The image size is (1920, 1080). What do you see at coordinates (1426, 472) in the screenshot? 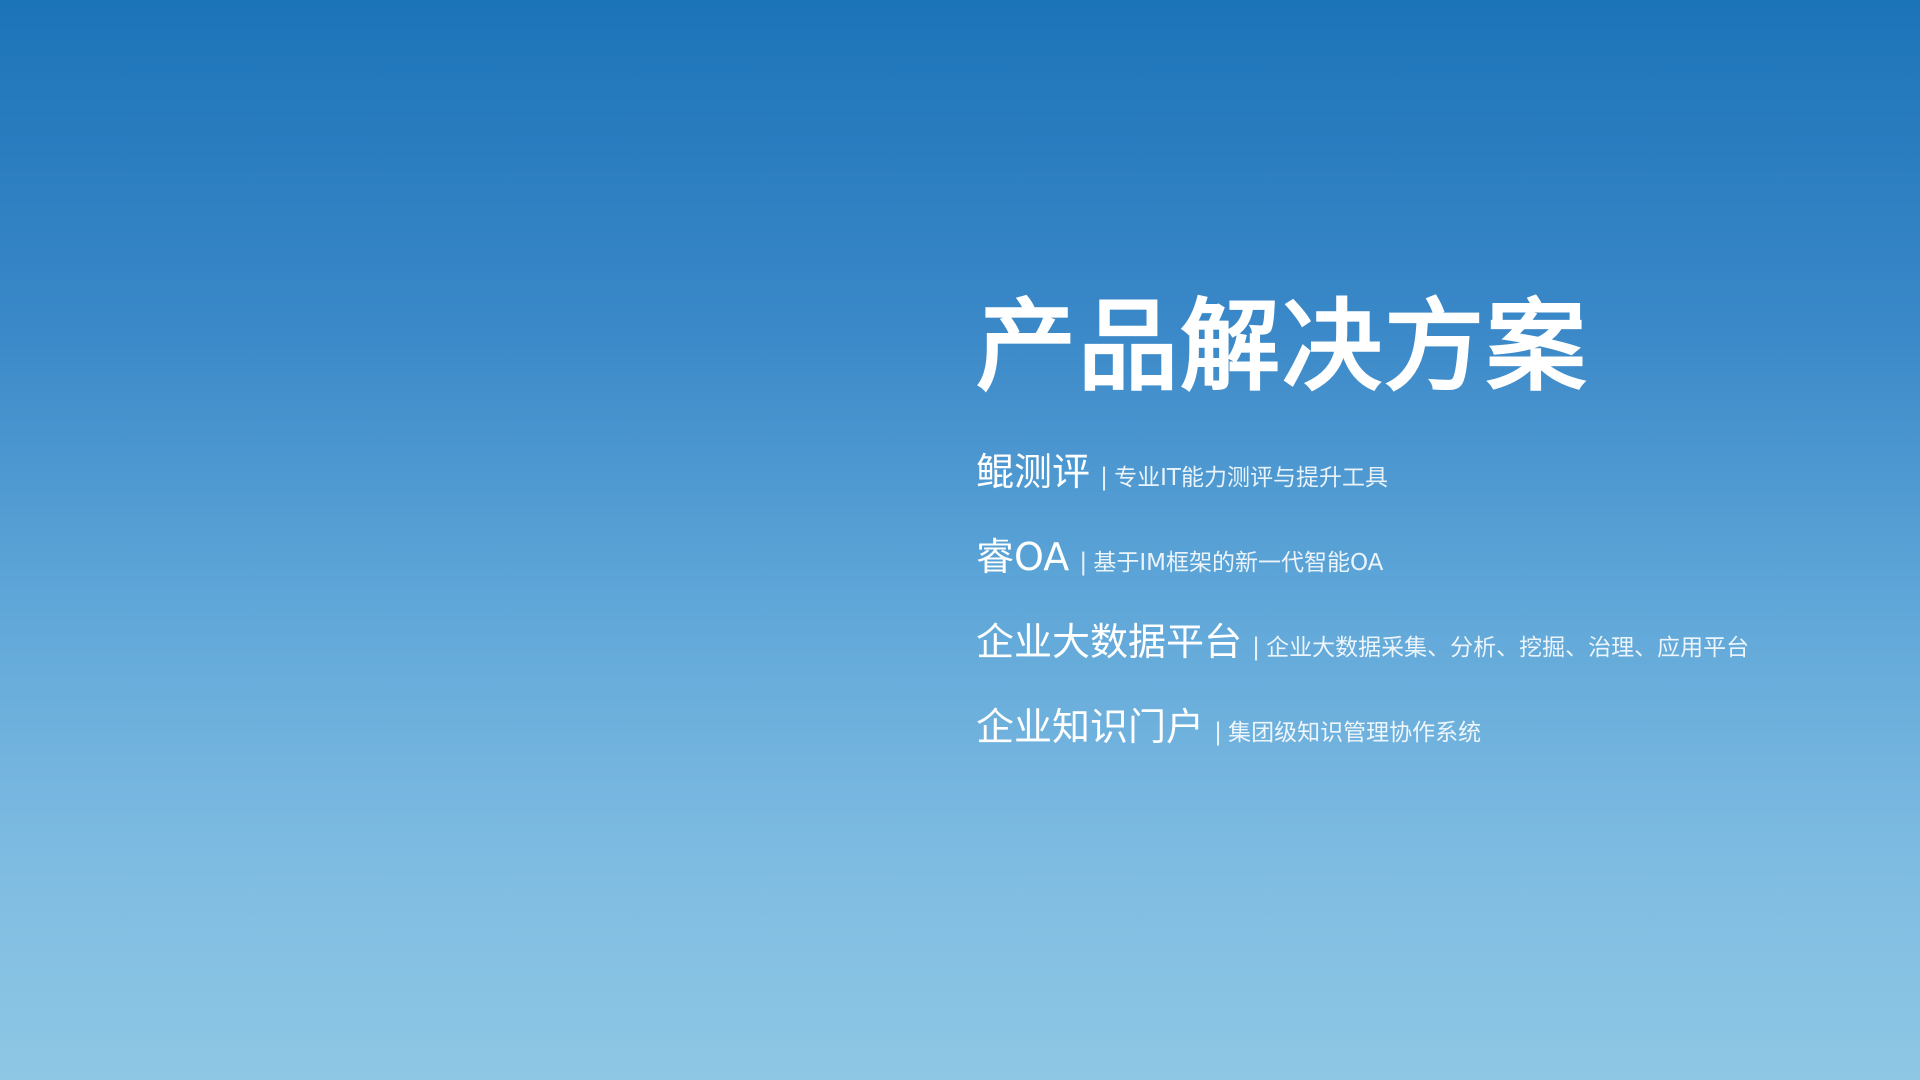
I see `list-item: 鲲测评 | 专业IT能力测评与提升工具` at bounding box center [1426, 472].